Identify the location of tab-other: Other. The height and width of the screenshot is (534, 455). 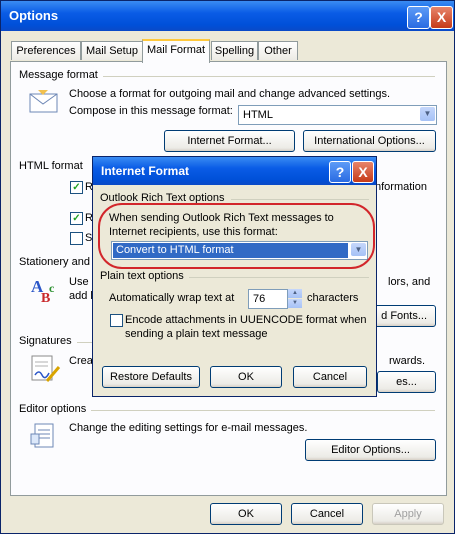
(278, 50).